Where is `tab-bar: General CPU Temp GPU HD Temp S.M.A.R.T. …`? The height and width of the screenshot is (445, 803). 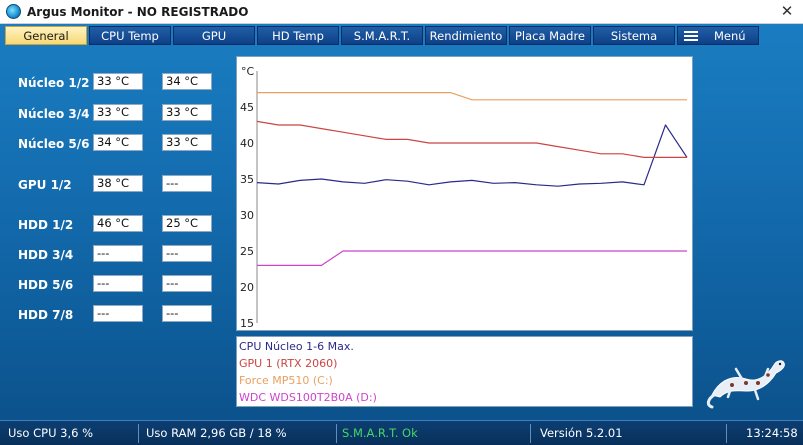 tab-bar: General CPU Temp GPU HD Temp S.M.A.R.T. … is located at coordinates (401, 36).